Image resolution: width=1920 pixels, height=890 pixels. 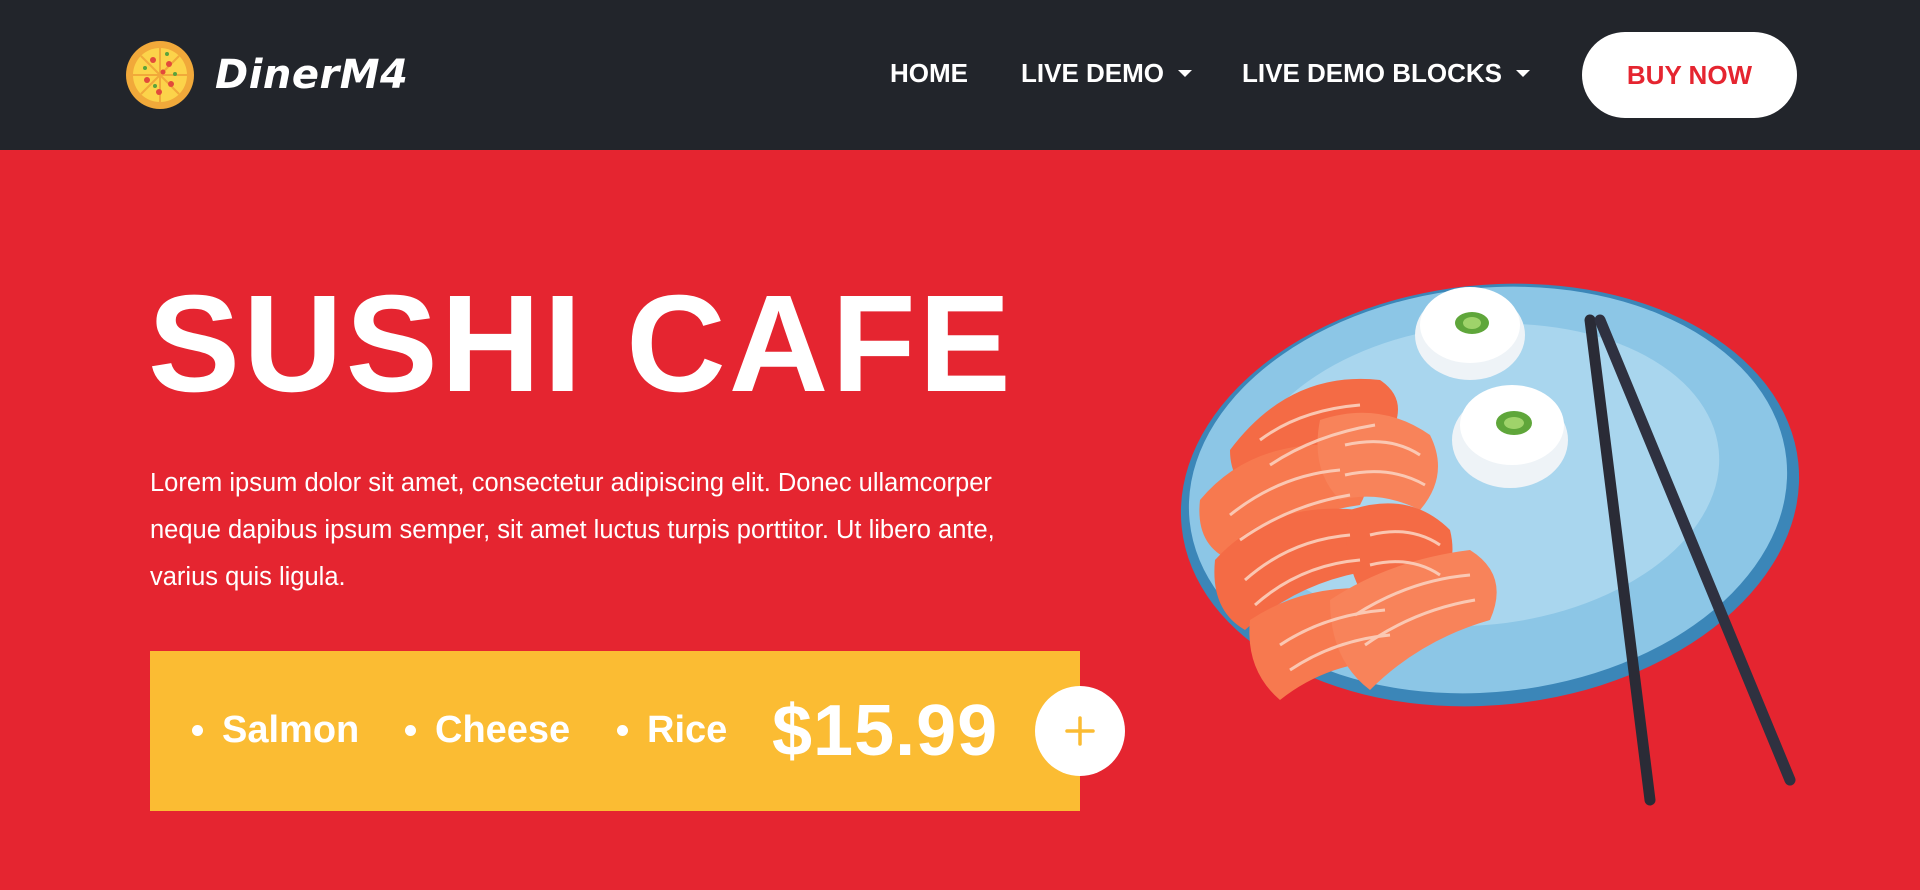 I want to click on ingredient-label: Rice, so click(x=687, y=730).